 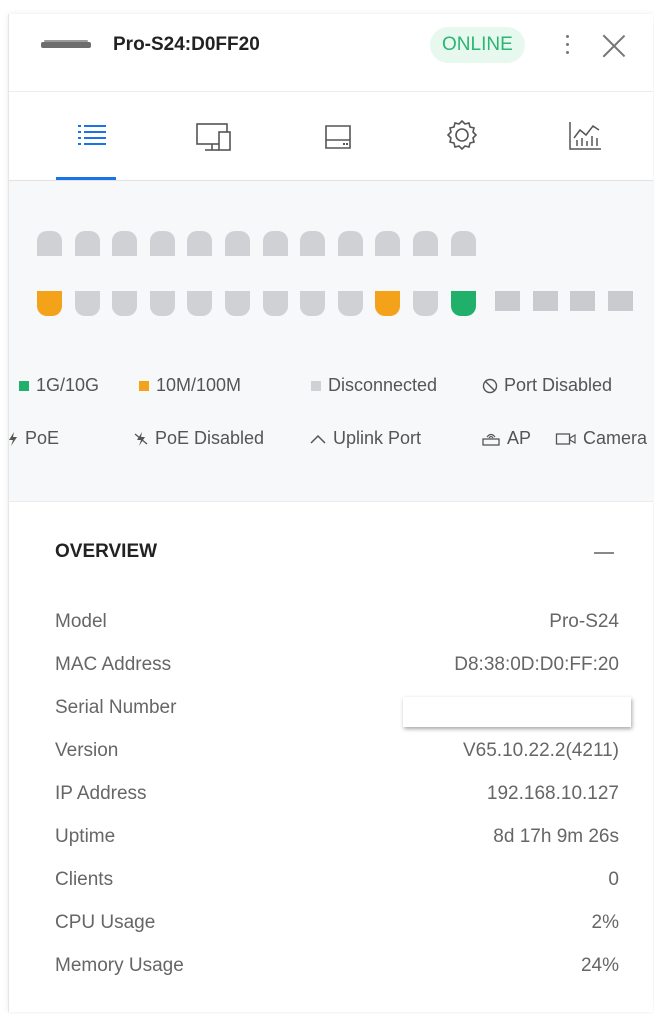 What do you see at coordinates (87, 750) in the screenshot?
I see `overview-label: Version` at bounding box center [87, 750].